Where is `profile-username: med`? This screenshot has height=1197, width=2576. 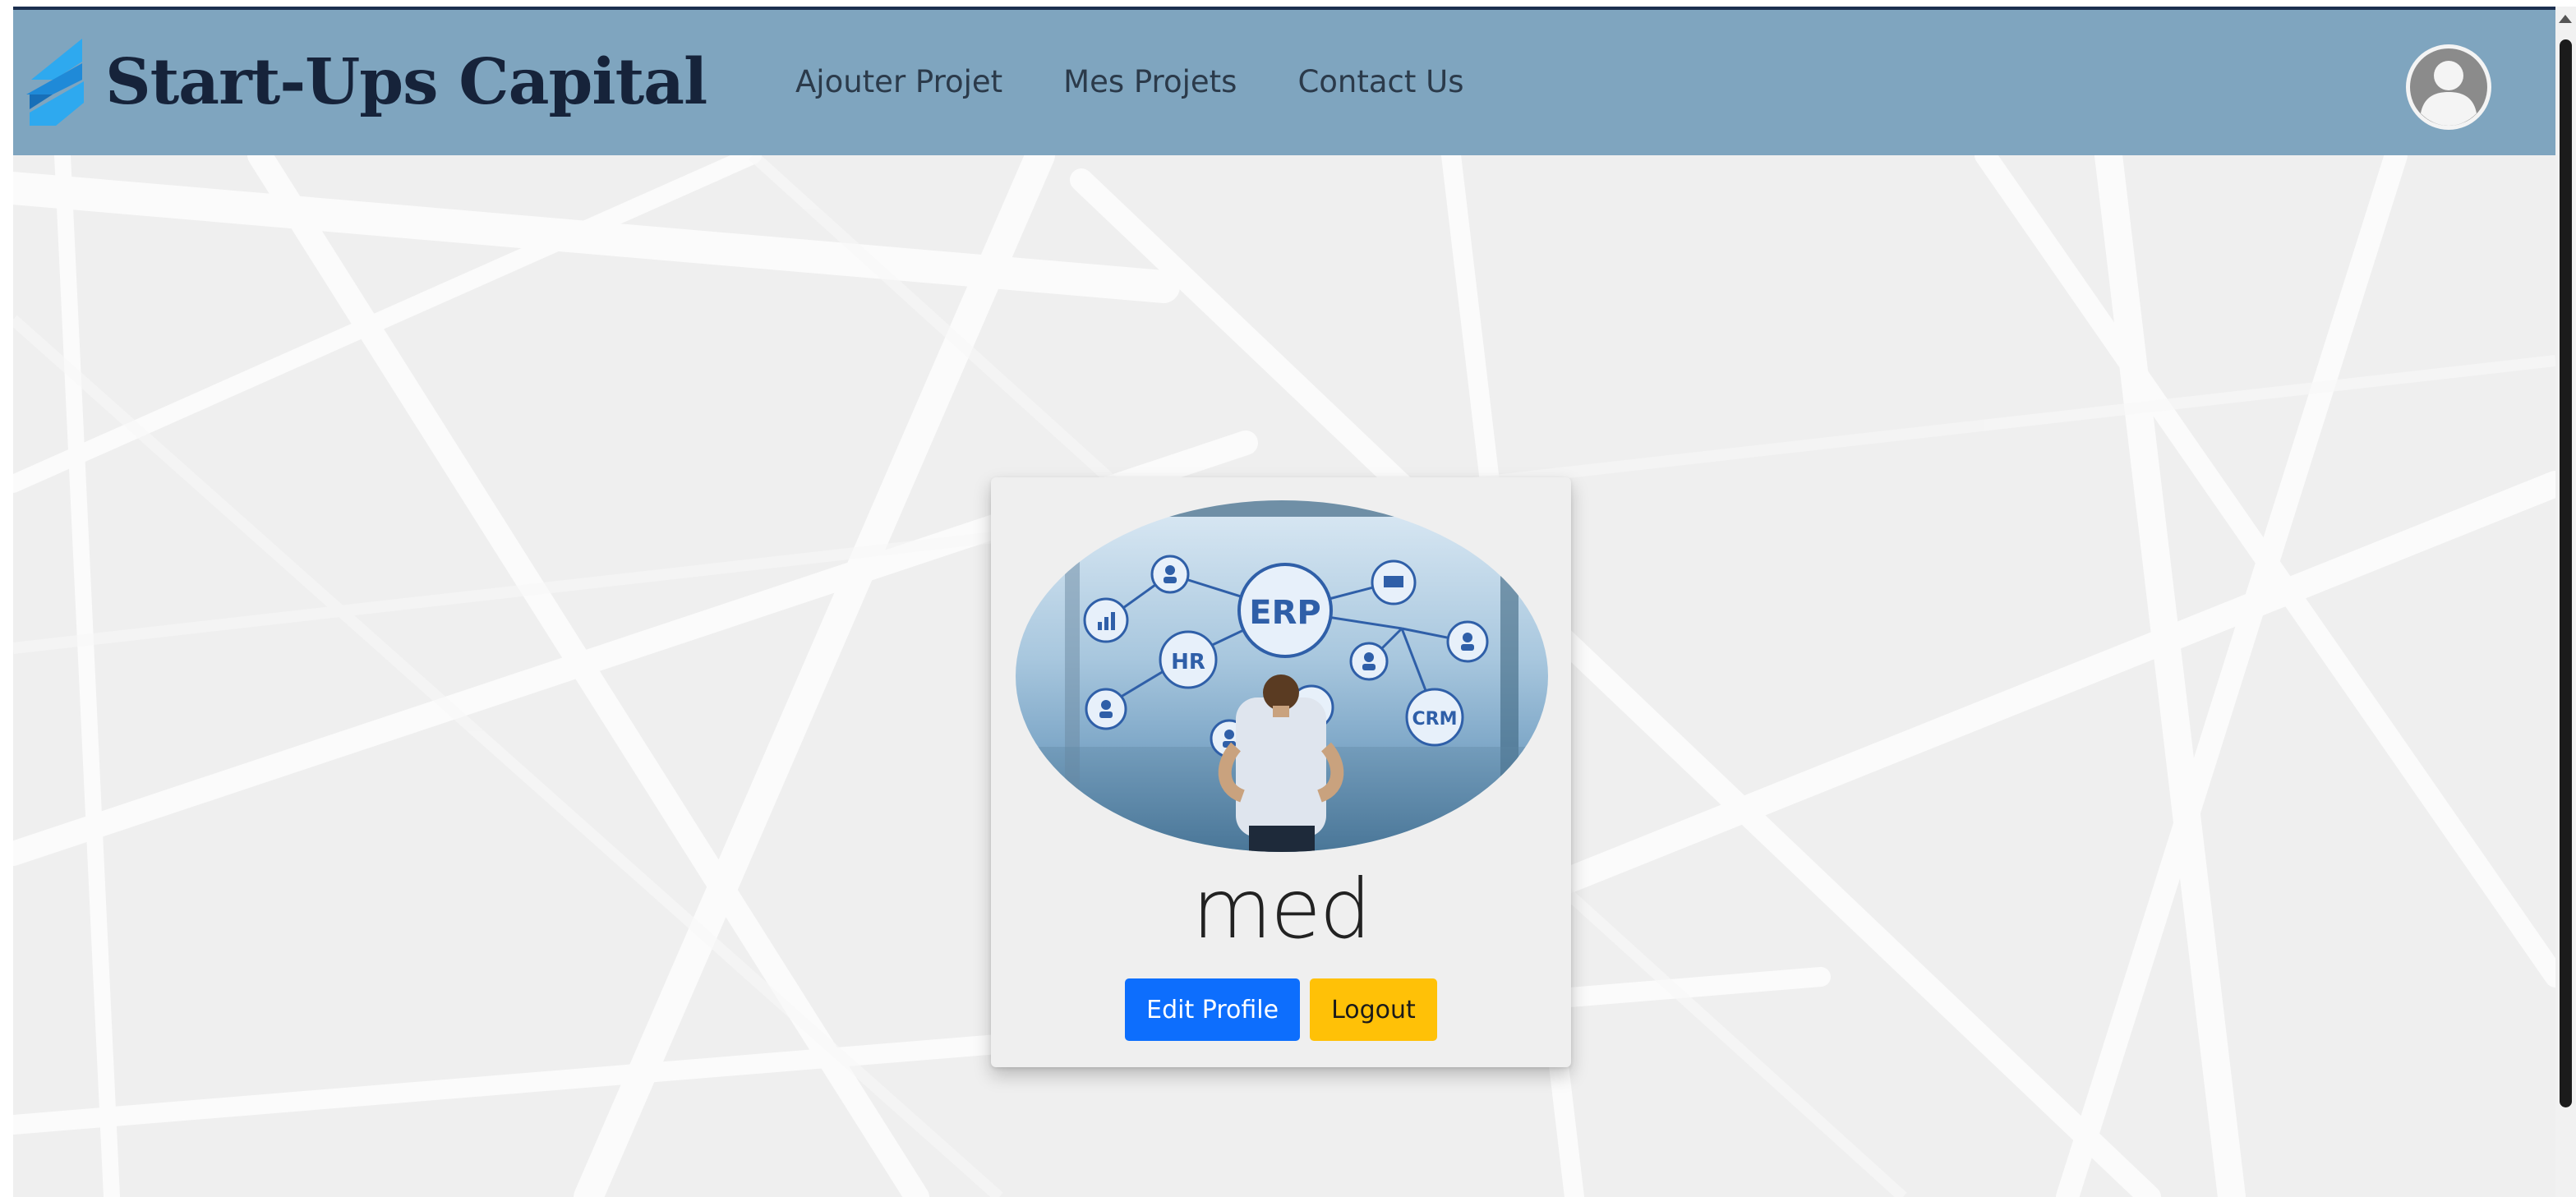 profile-username: med is located at coordinates (1281, 909).